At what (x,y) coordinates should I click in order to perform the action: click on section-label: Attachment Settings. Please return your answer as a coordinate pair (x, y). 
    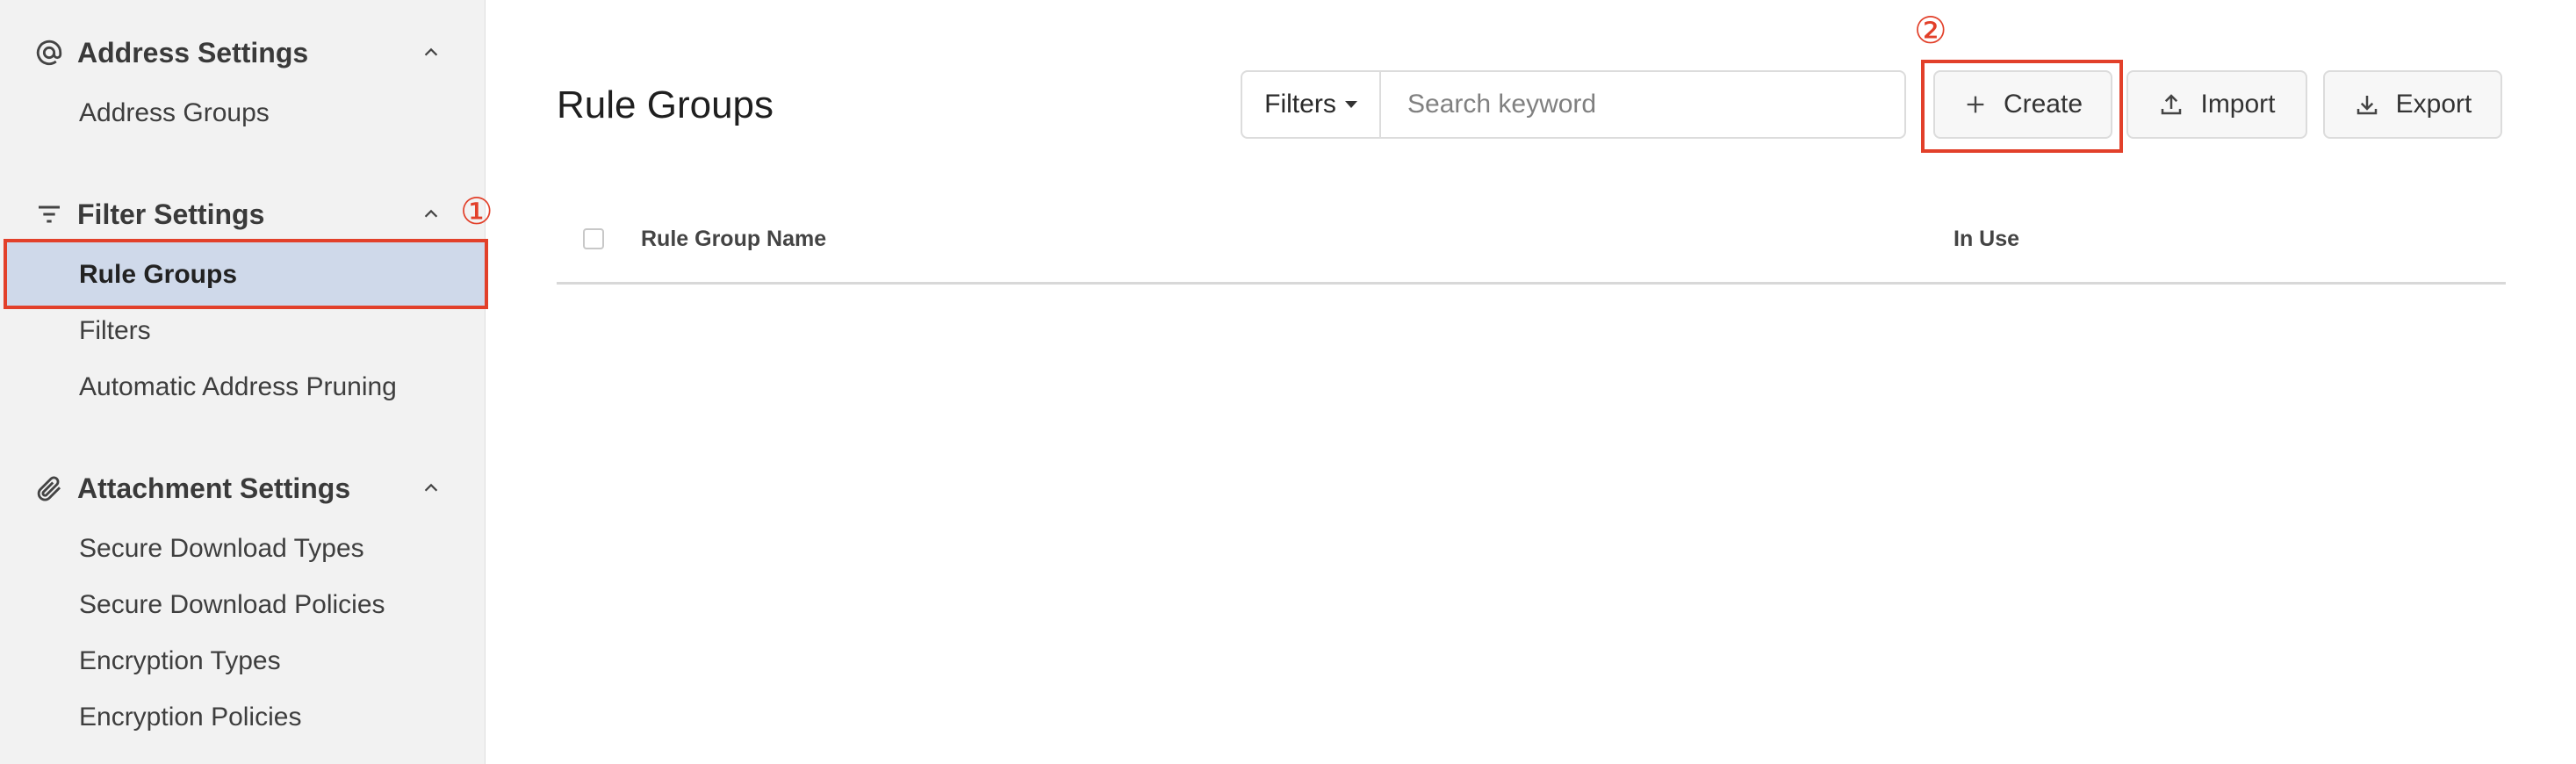
    Looking at the image, I should click on (214, 488).